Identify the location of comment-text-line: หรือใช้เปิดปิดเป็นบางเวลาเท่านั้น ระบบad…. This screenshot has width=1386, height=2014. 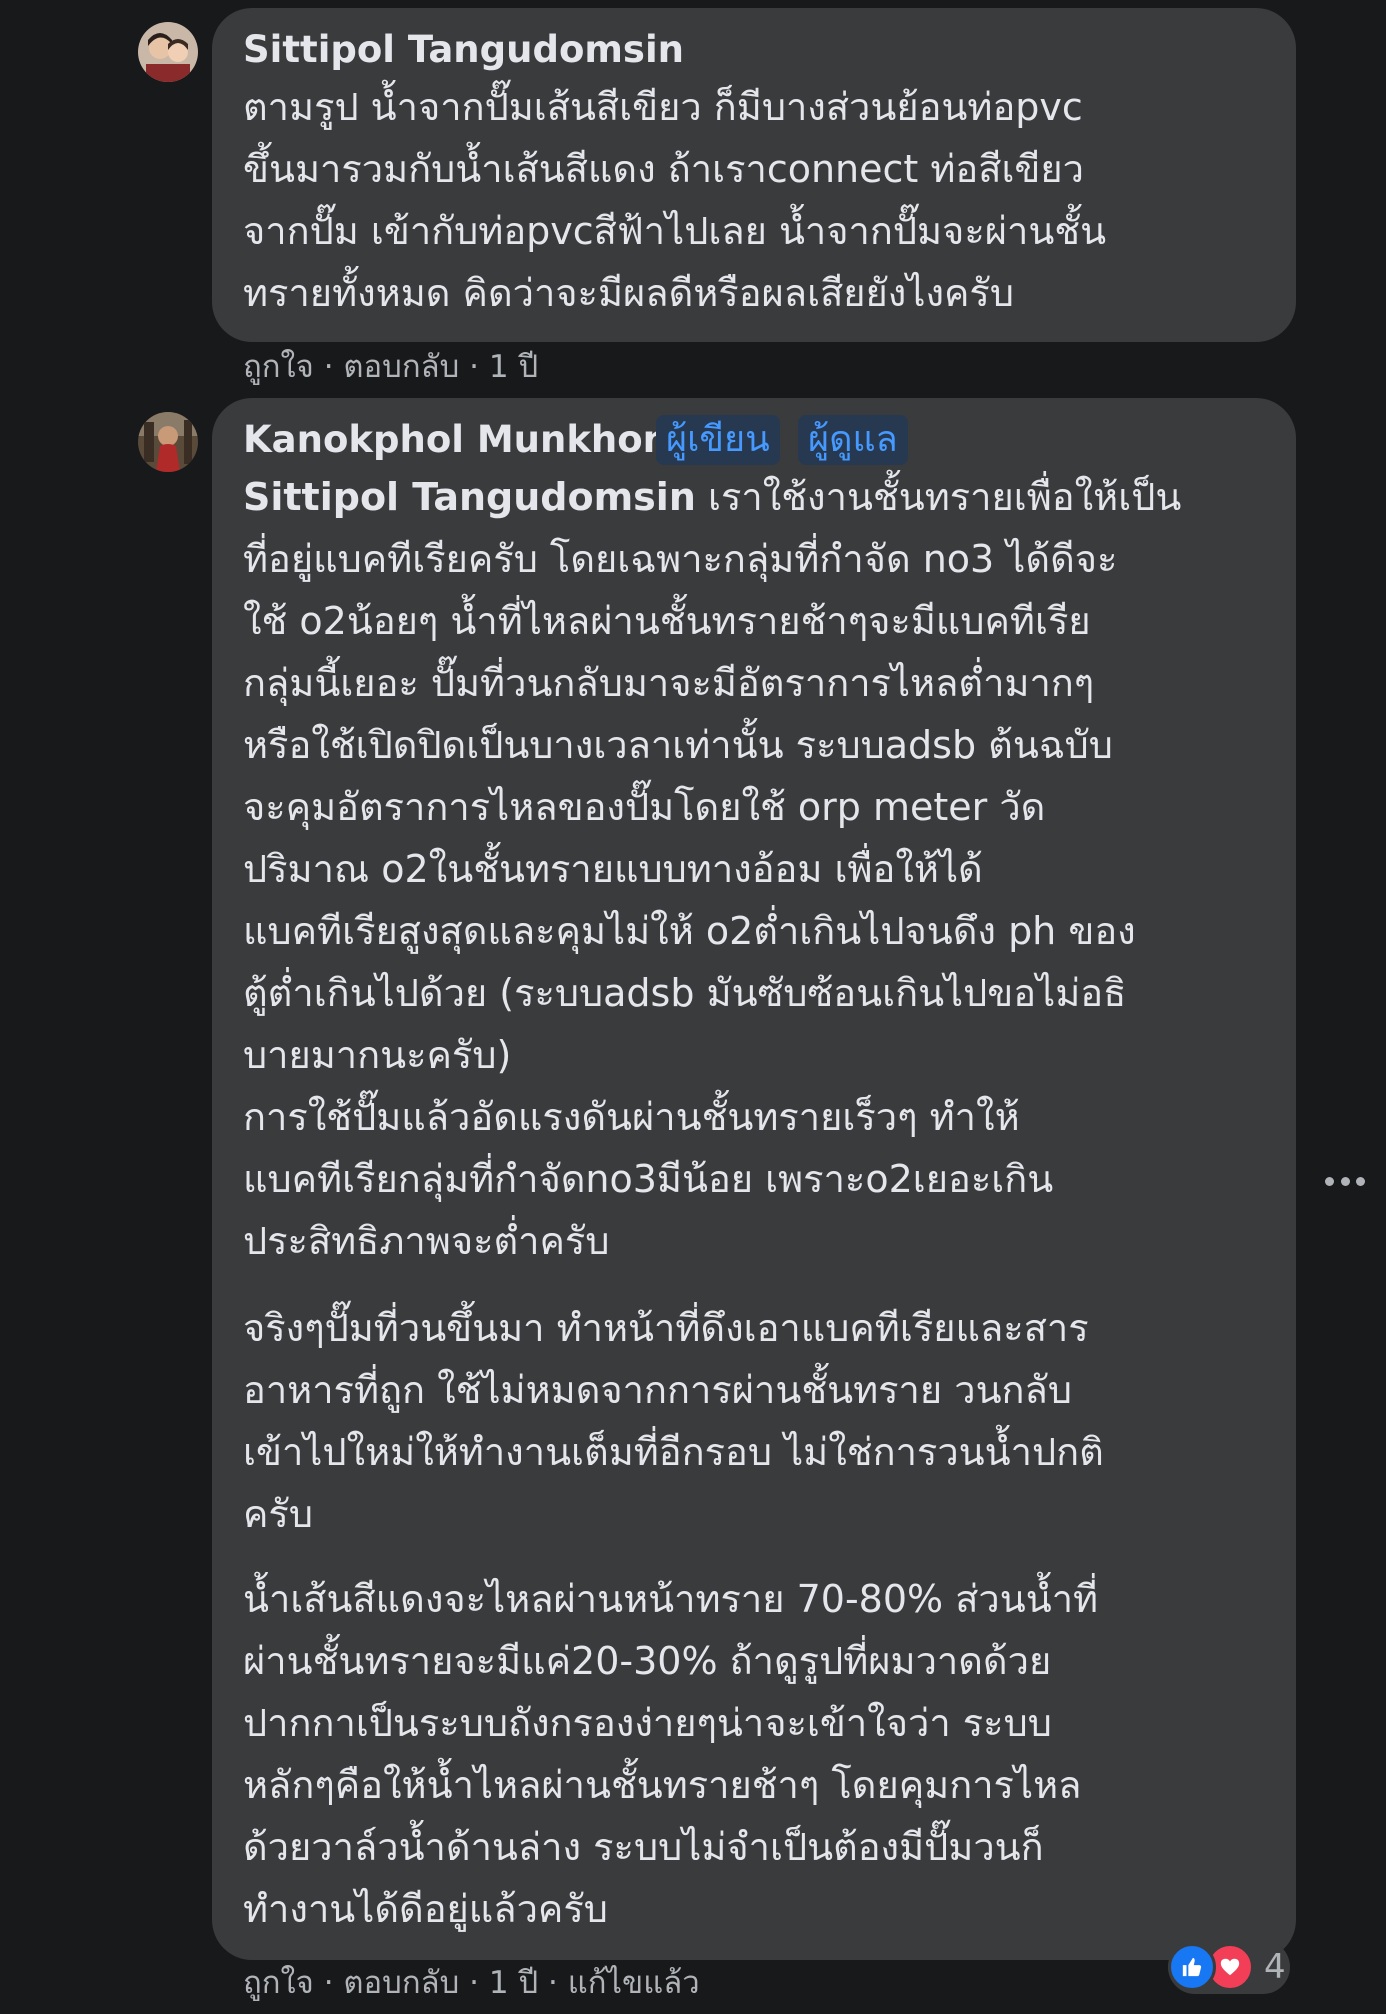
(678, 745).